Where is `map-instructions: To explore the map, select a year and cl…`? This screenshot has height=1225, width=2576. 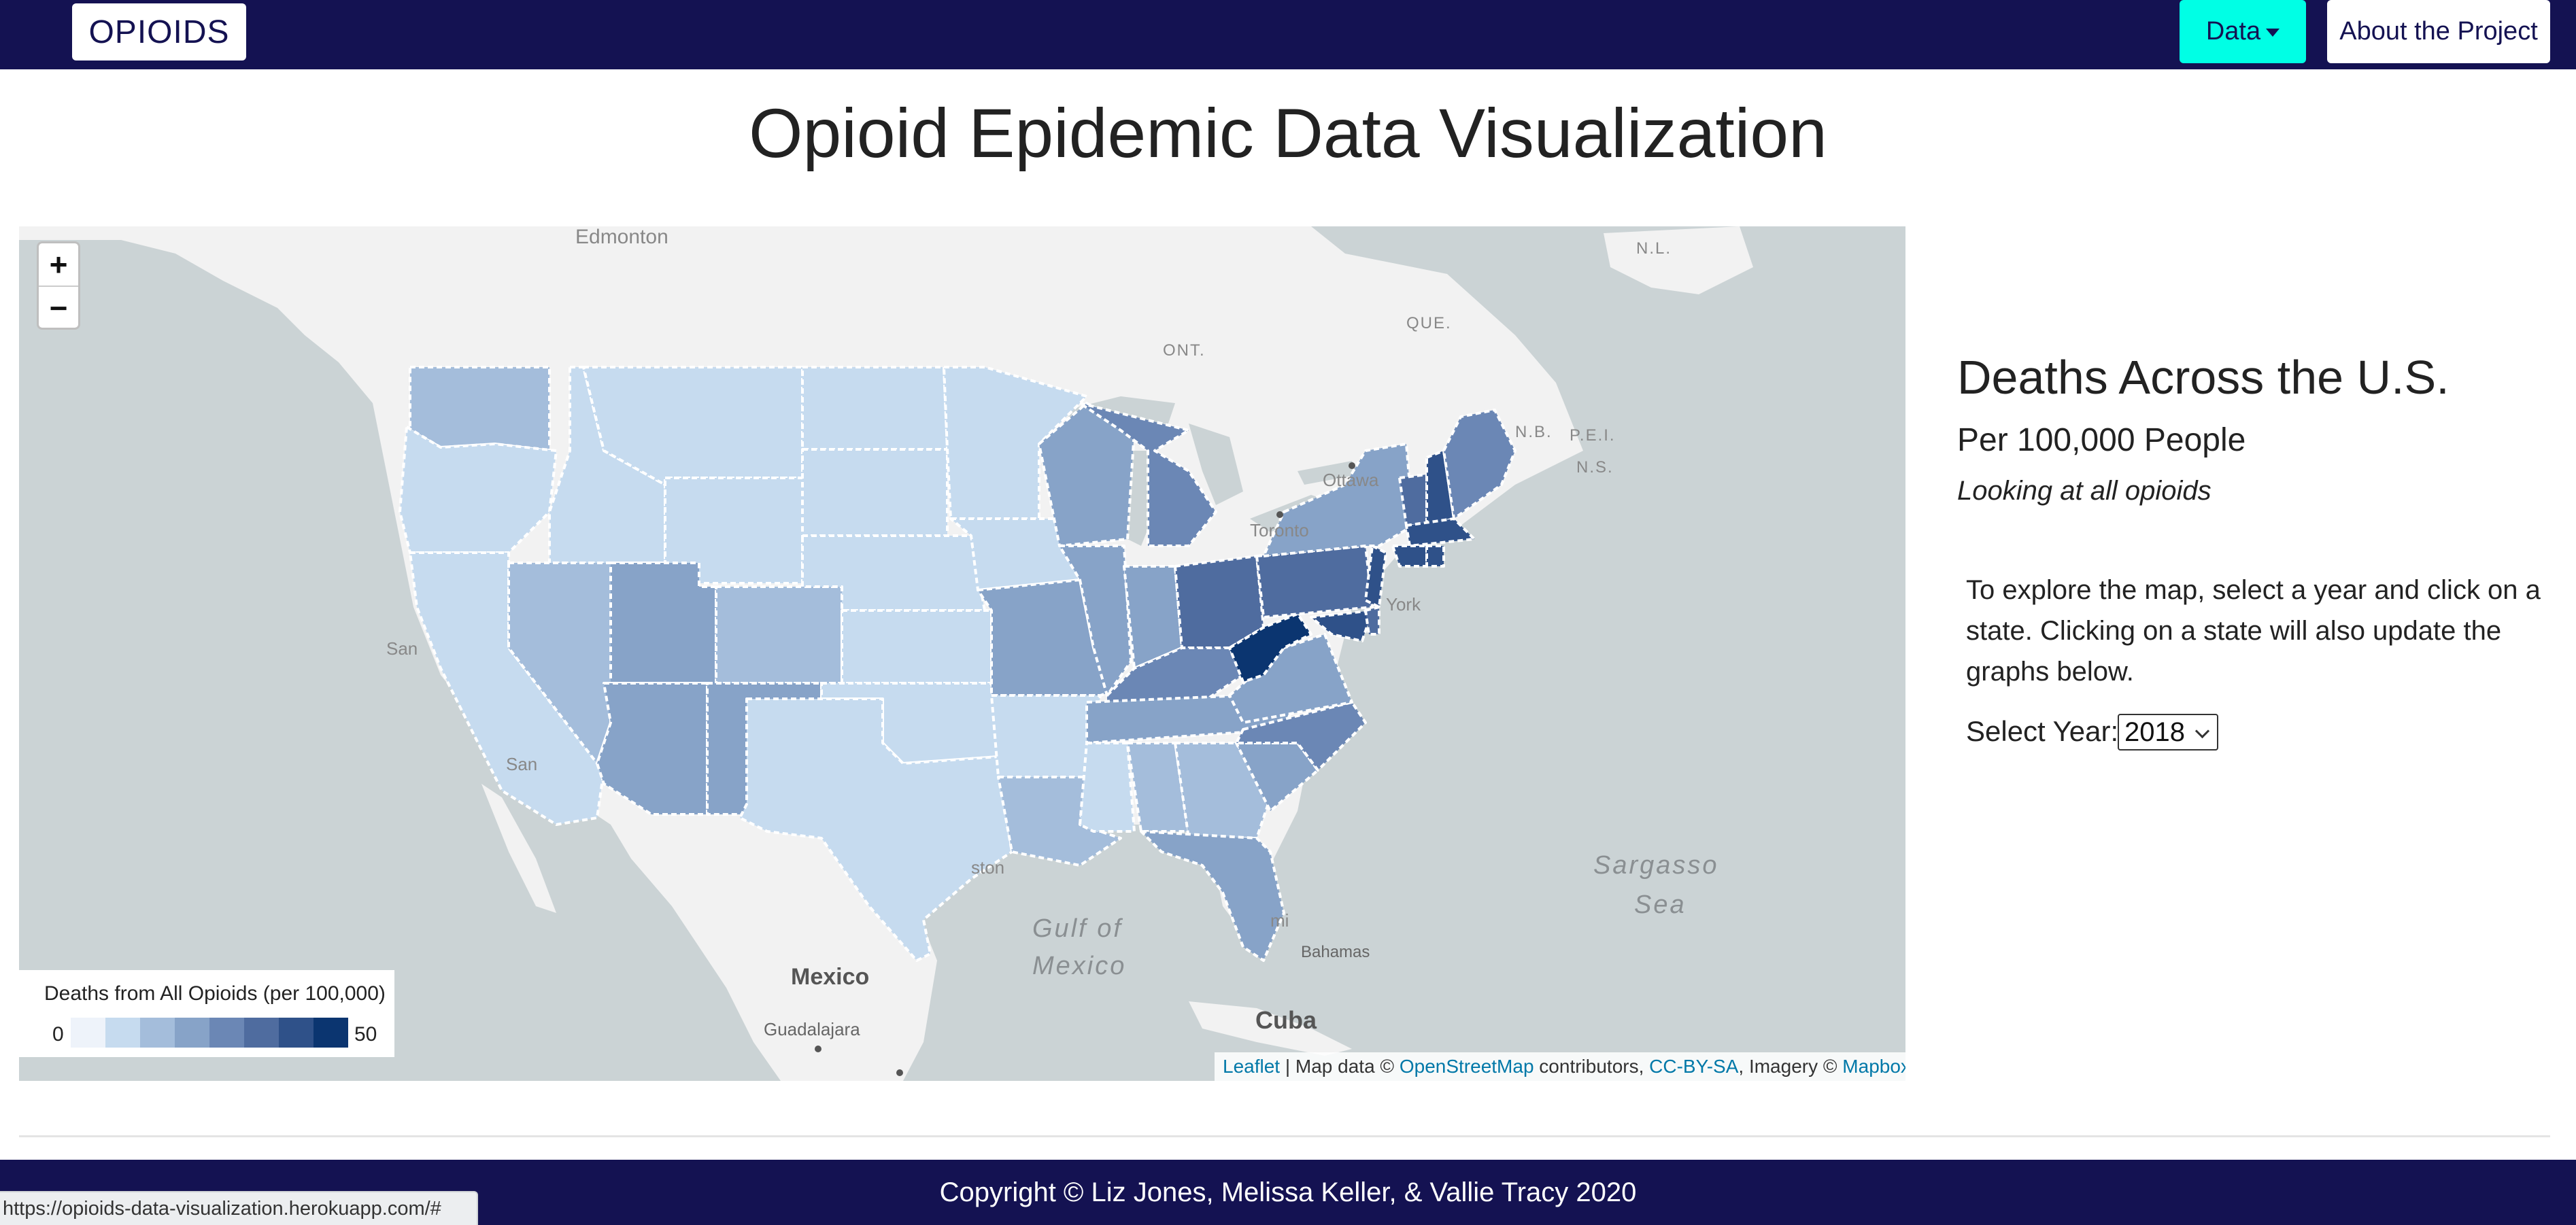 map-instructions: To explore the map, select a year and cl… is located at coordinates (2253, 631).